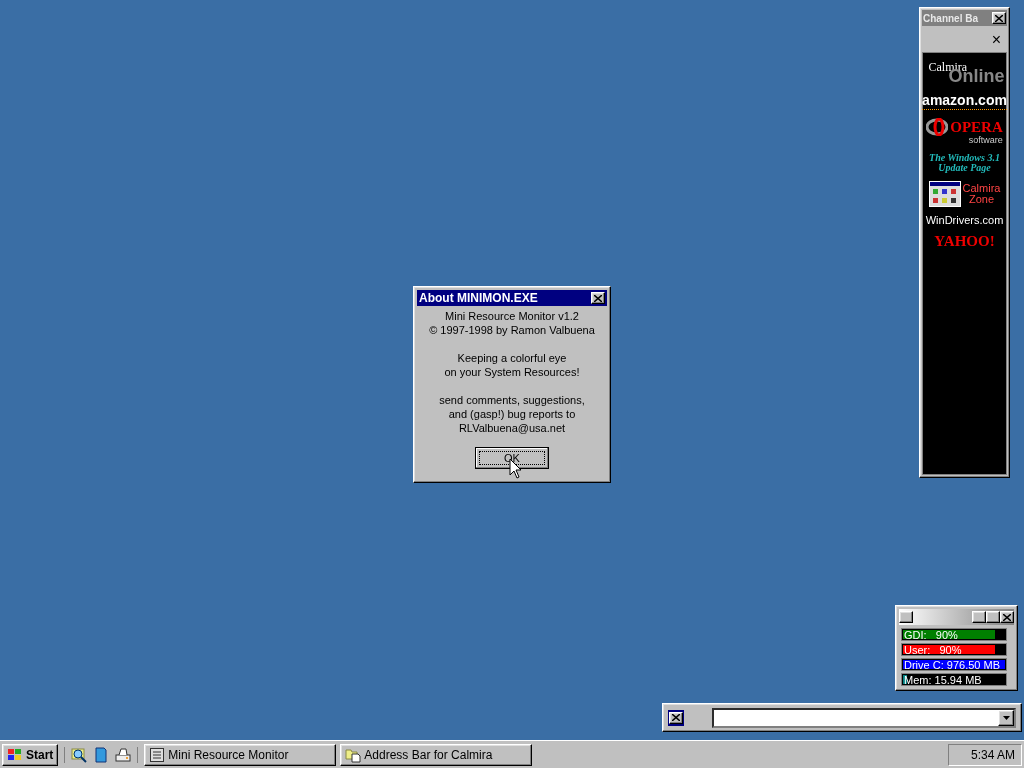 Image resolution: width=1024 pixels, height=768 pixels. Describe the element at coordinates (79, 754) in the screenshot. I see `magnifier-icon` at that location.